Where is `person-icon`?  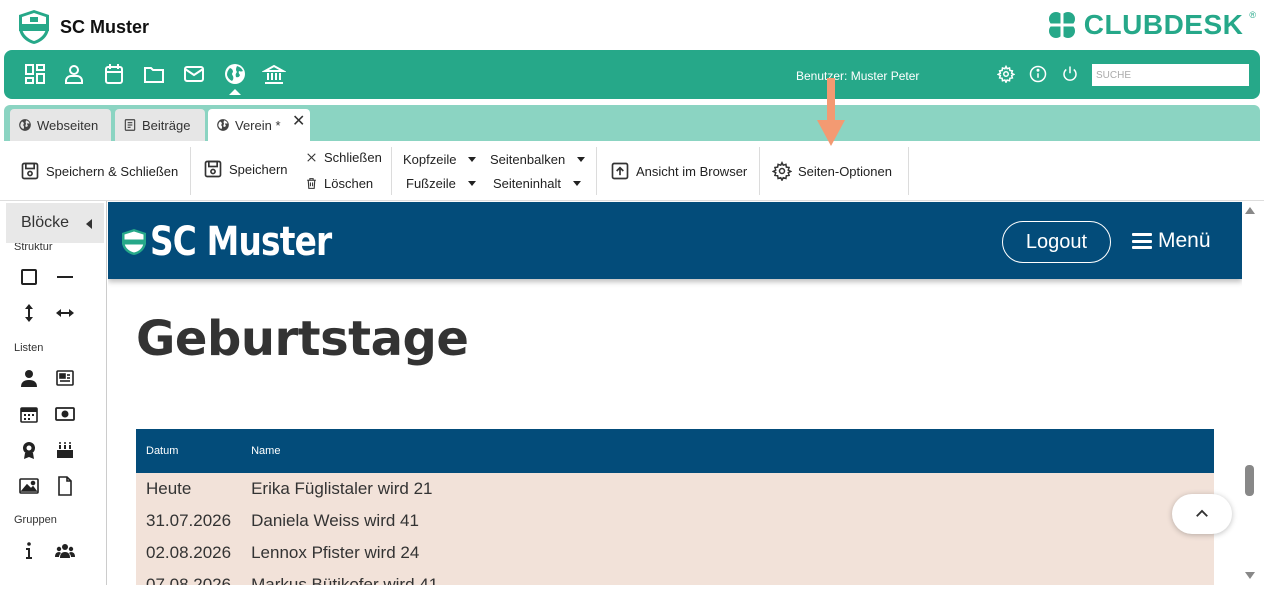 person-icon is located at coordinates (74, 74).